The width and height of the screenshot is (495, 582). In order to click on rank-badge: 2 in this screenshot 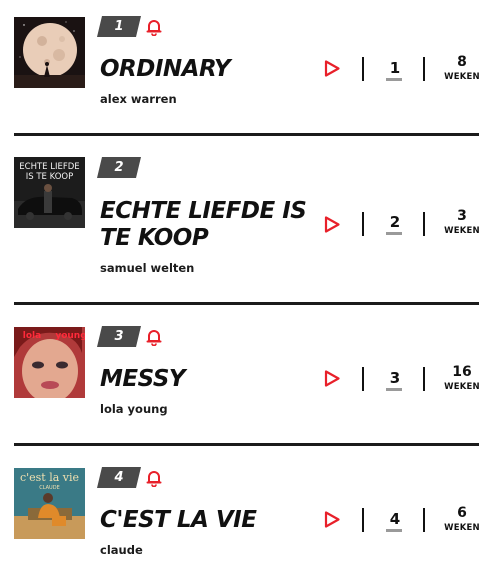, I will do `click(119, 167)`.